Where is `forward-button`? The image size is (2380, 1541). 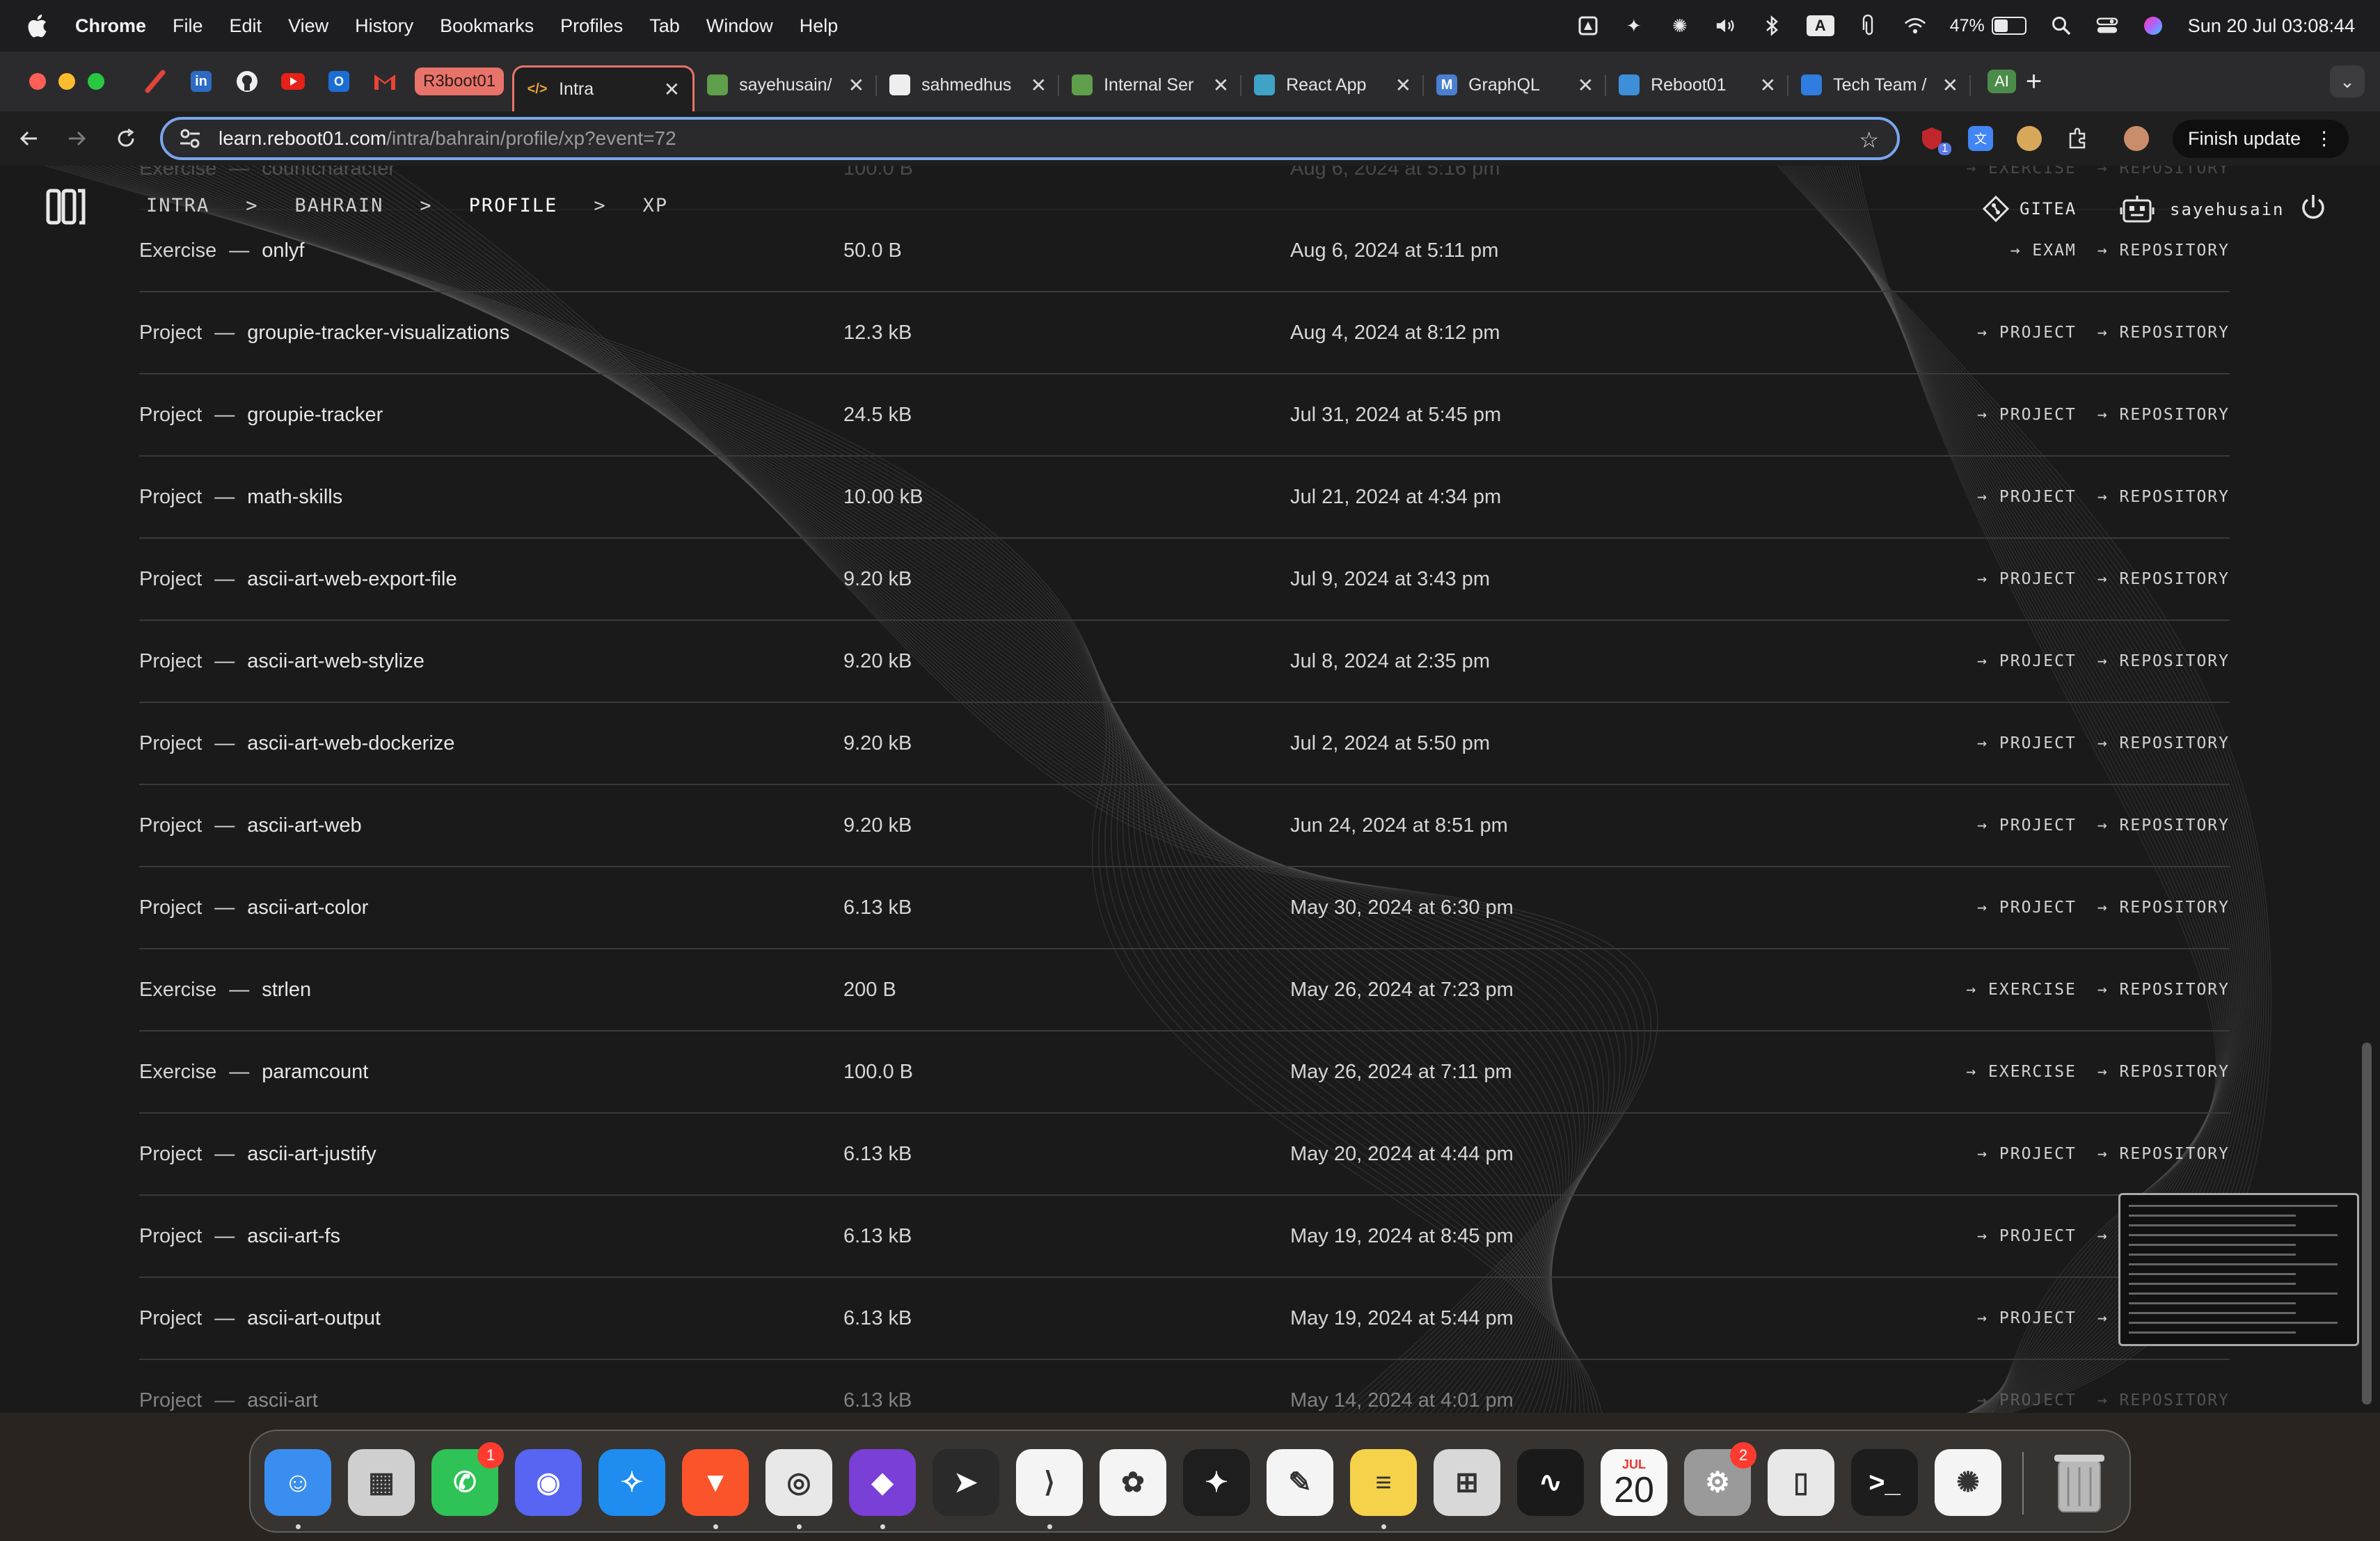
forward-button is located at coordinates (77, 138).